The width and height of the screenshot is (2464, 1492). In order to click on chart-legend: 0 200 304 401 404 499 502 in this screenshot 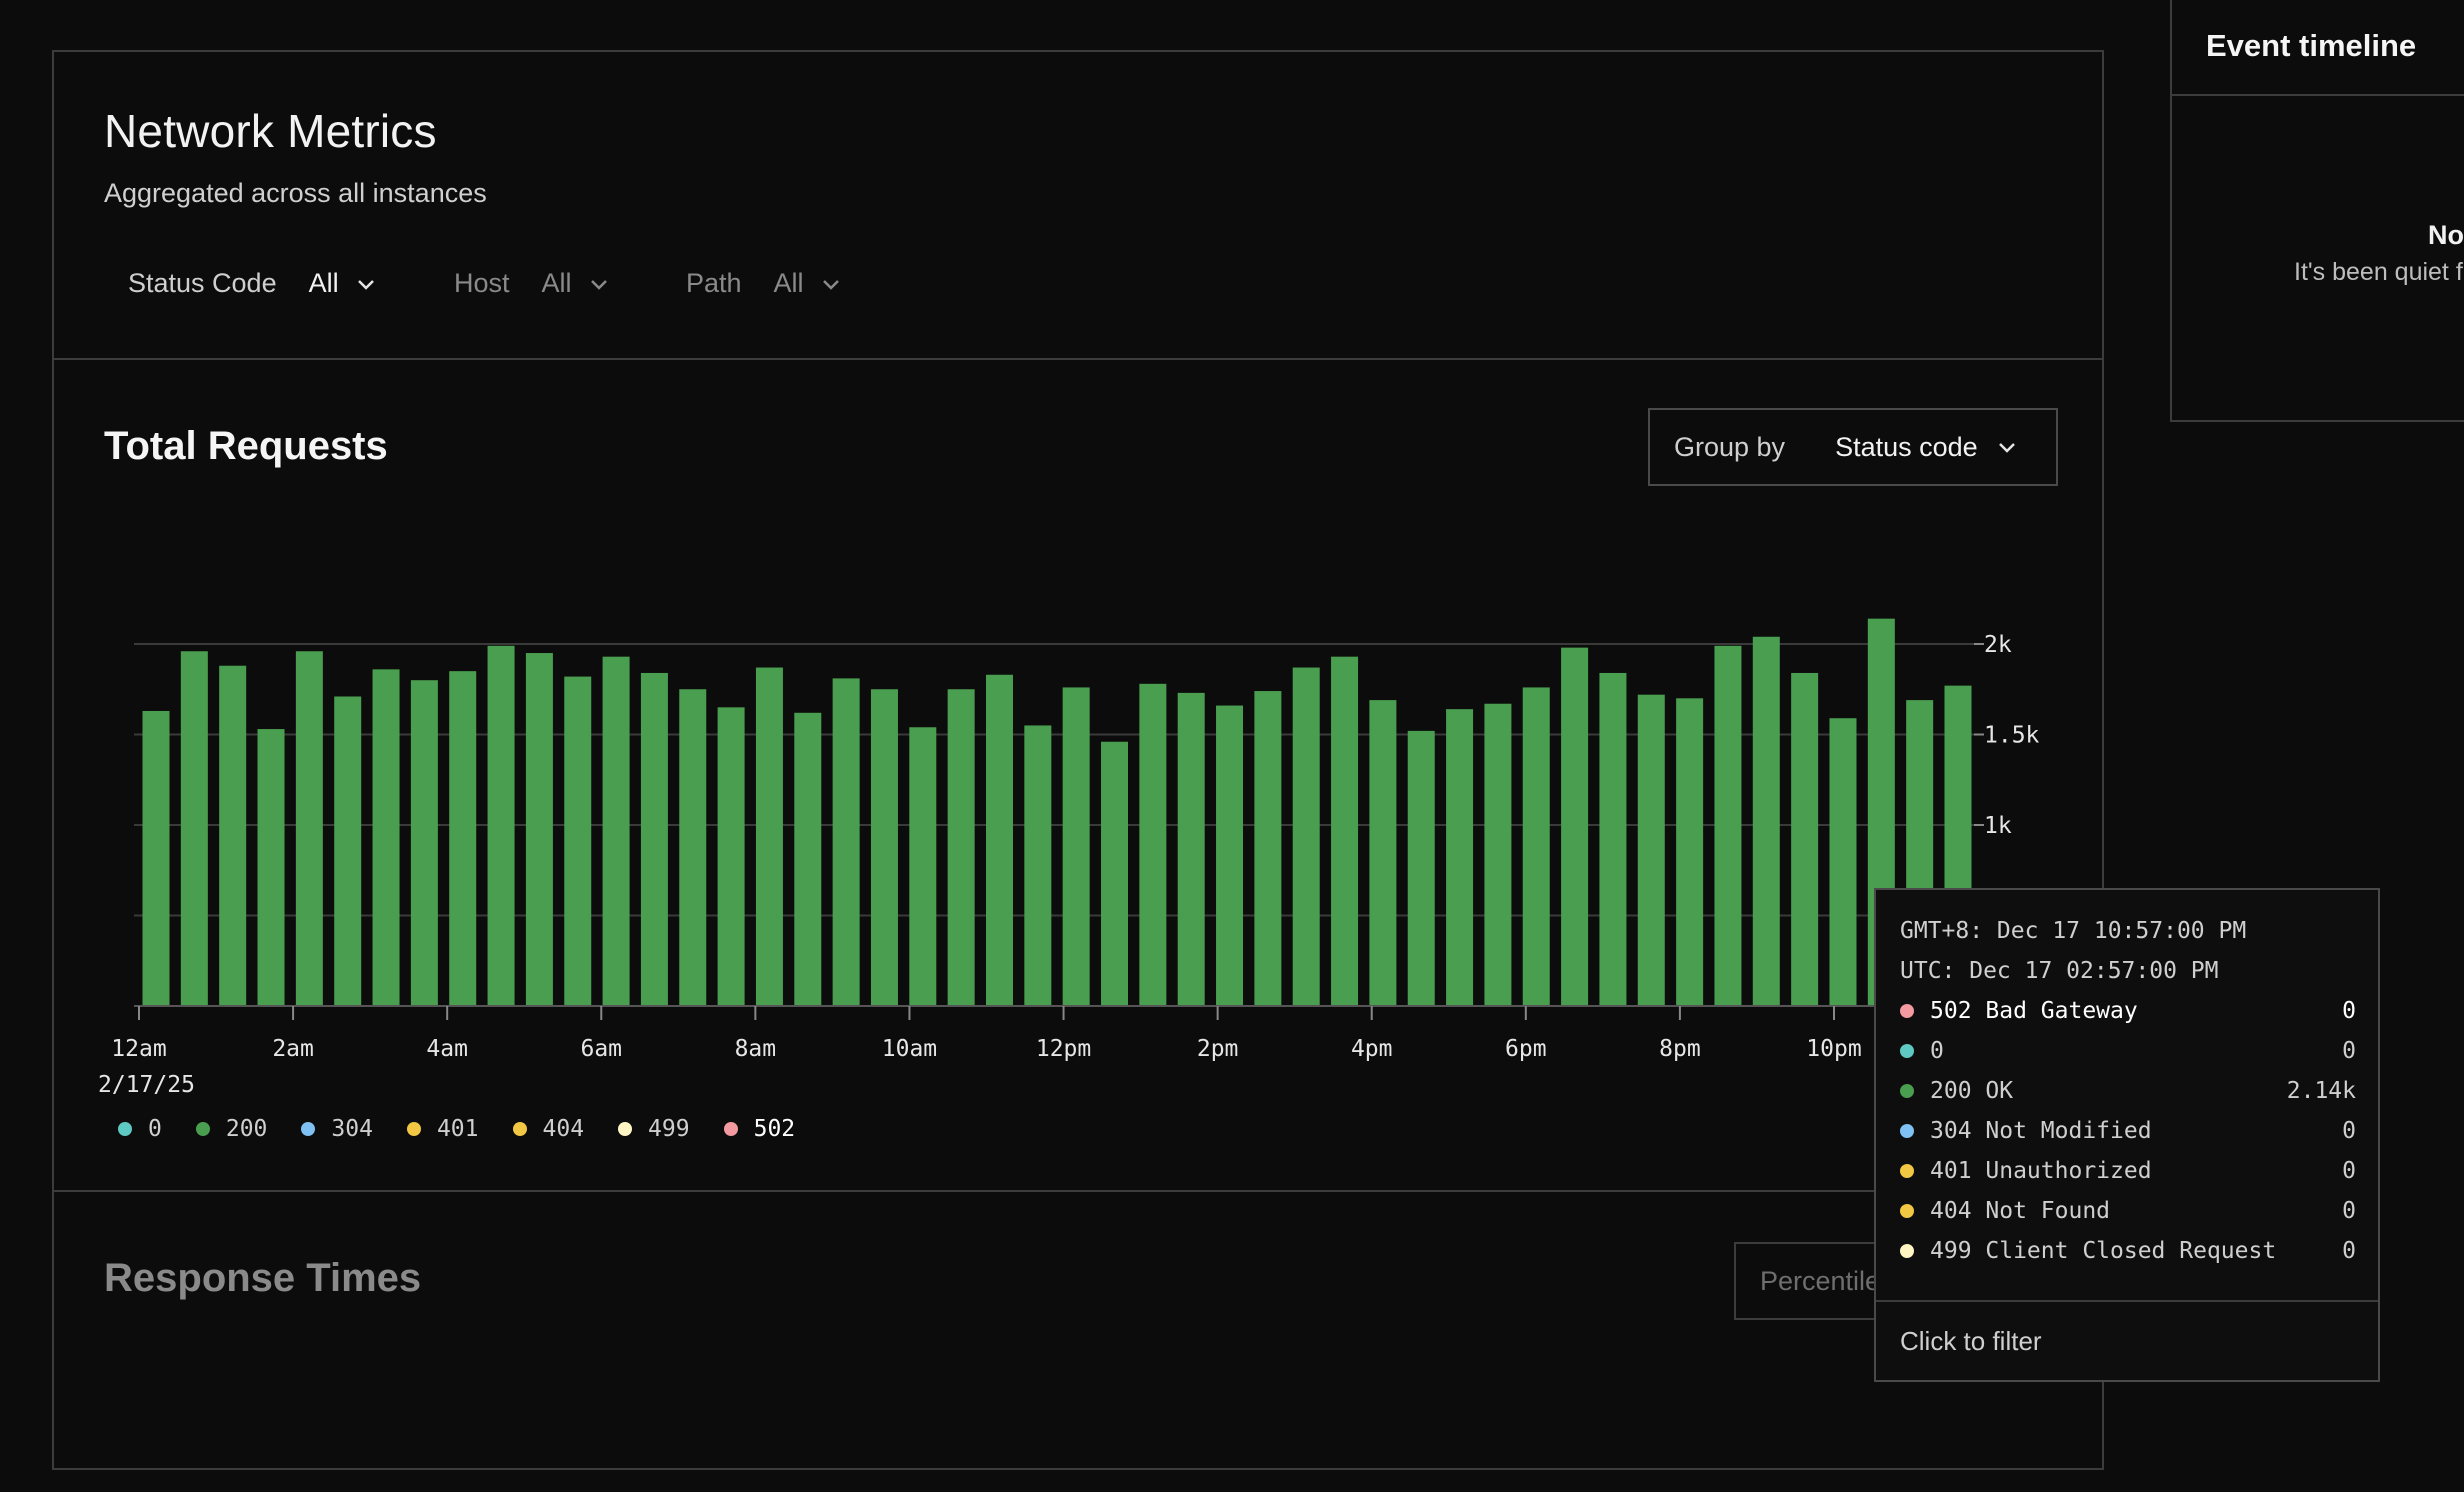, I will do `click(473, 1129)`.